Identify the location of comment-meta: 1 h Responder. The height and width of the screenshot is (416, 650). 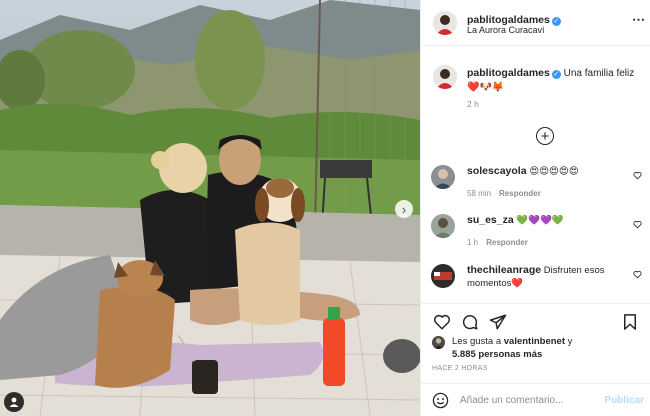
(497, 242).